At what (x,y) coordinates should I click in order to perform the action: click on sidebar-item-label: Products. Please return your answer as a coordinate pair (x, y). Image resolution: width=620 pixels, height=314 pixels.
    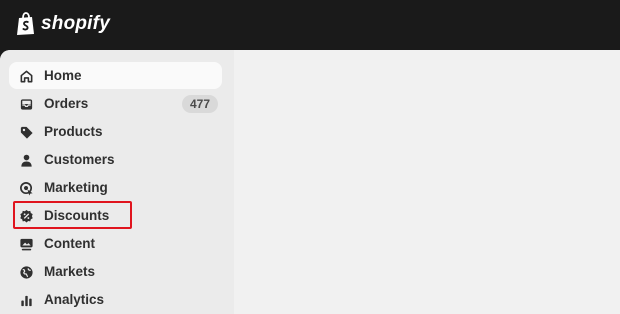
    Looking at the image, I should click on (73, 131).